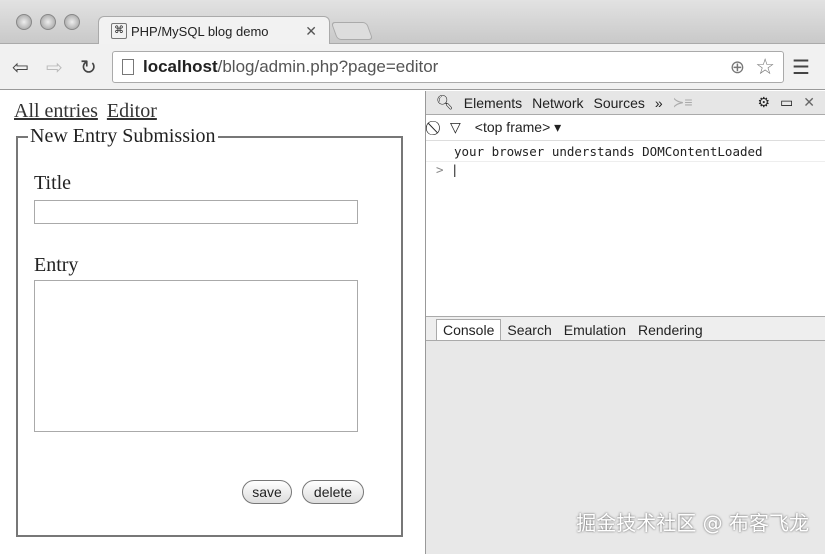 Image resolution: width=825 pixels, height=554 pixels. What do you see at coordinates (557, 103) in the screenshot?
I see `tab-network: Network` at bounding box center [557, 103].